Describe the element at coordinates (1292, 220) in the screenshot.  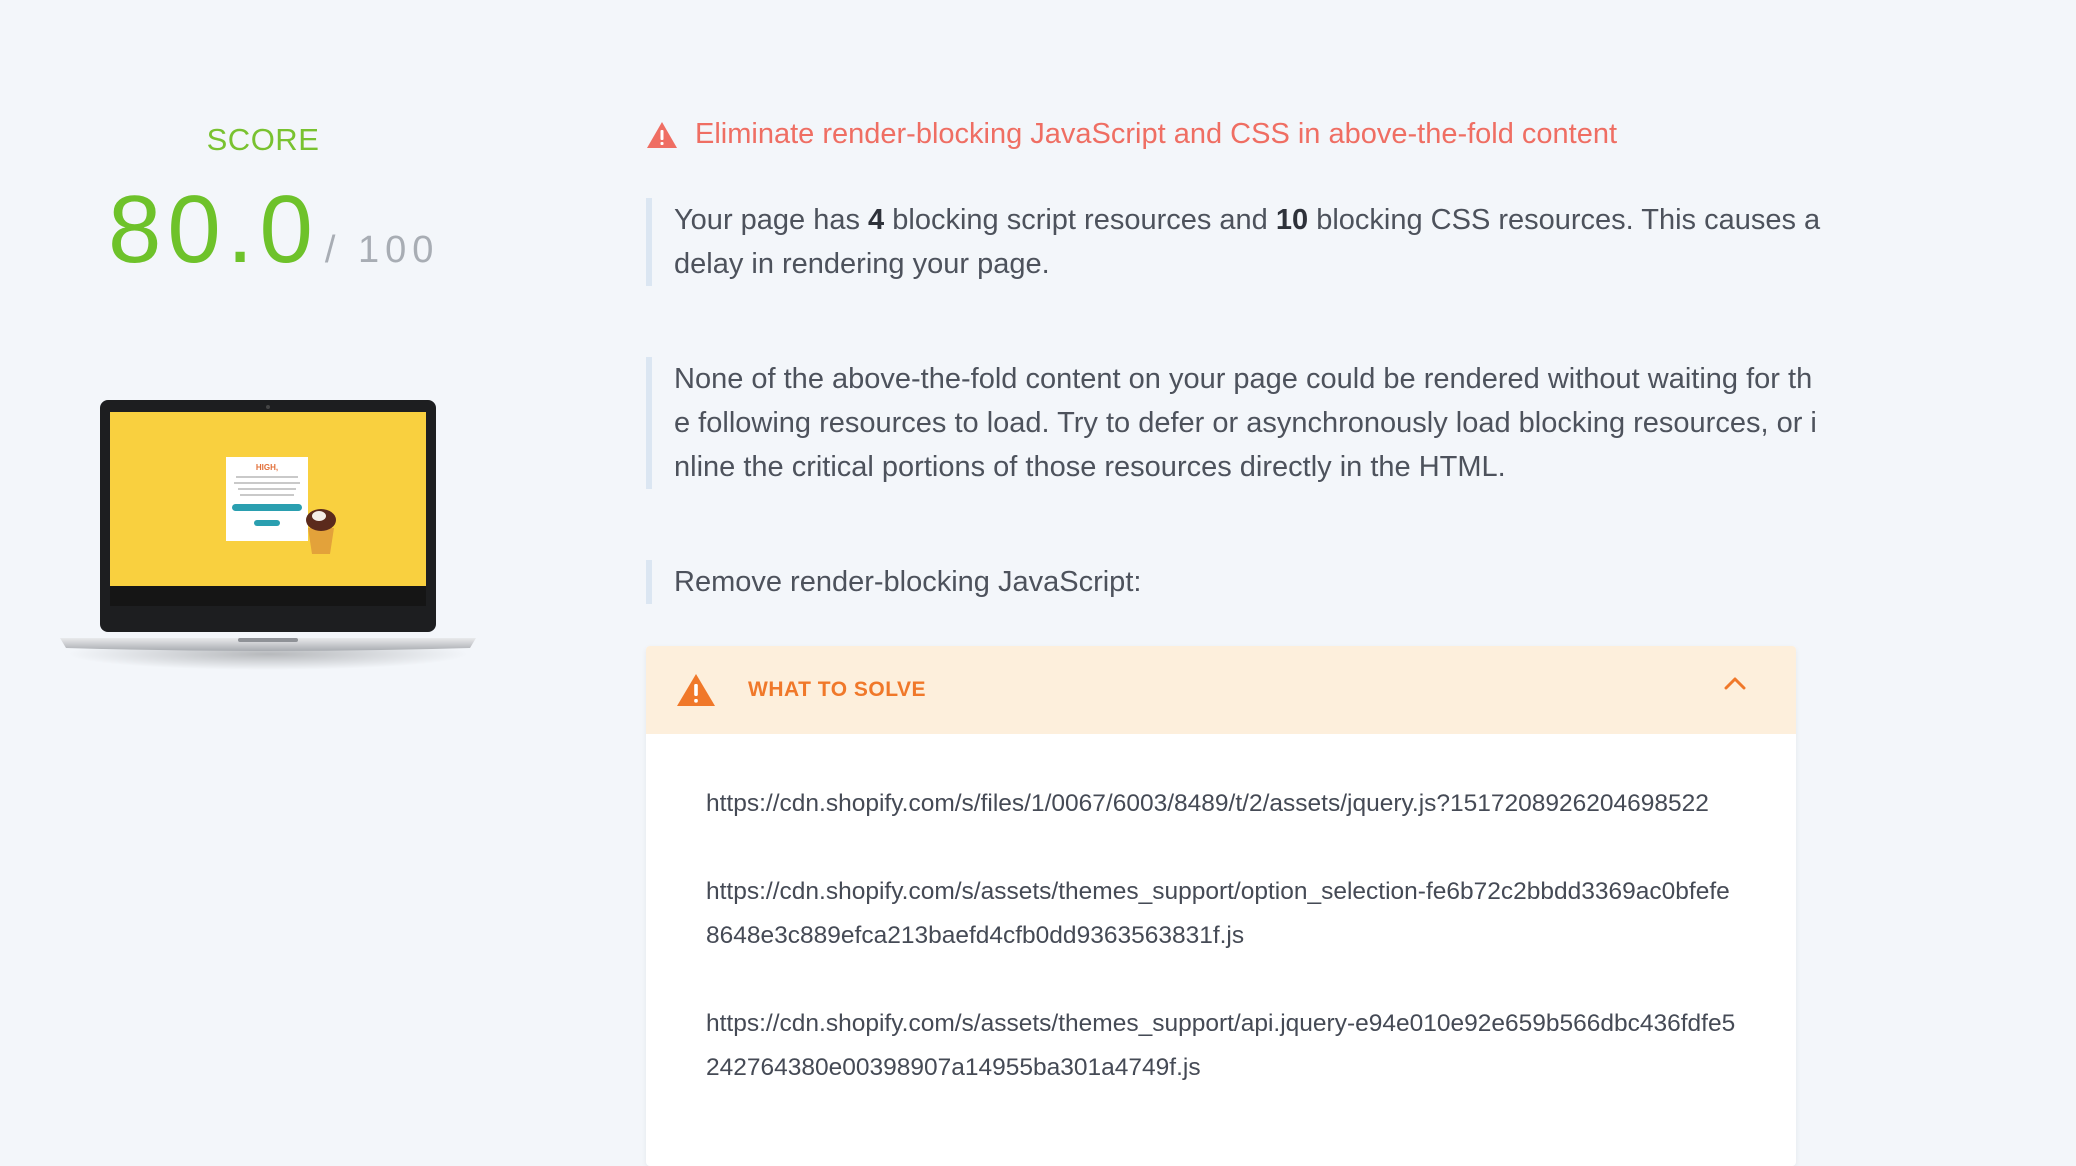
I see `css-count: 10` at that location.